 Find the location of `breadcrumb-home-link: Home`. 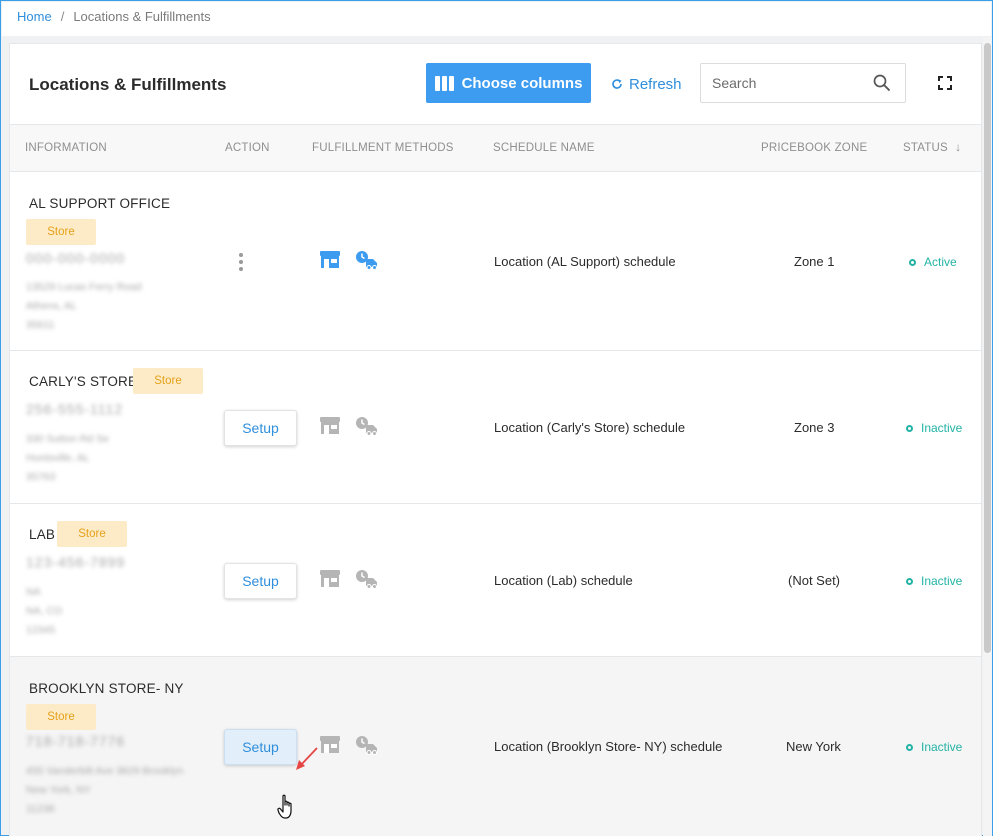

breadcrumb-home-link: Home is located at coordinates (34, 16).